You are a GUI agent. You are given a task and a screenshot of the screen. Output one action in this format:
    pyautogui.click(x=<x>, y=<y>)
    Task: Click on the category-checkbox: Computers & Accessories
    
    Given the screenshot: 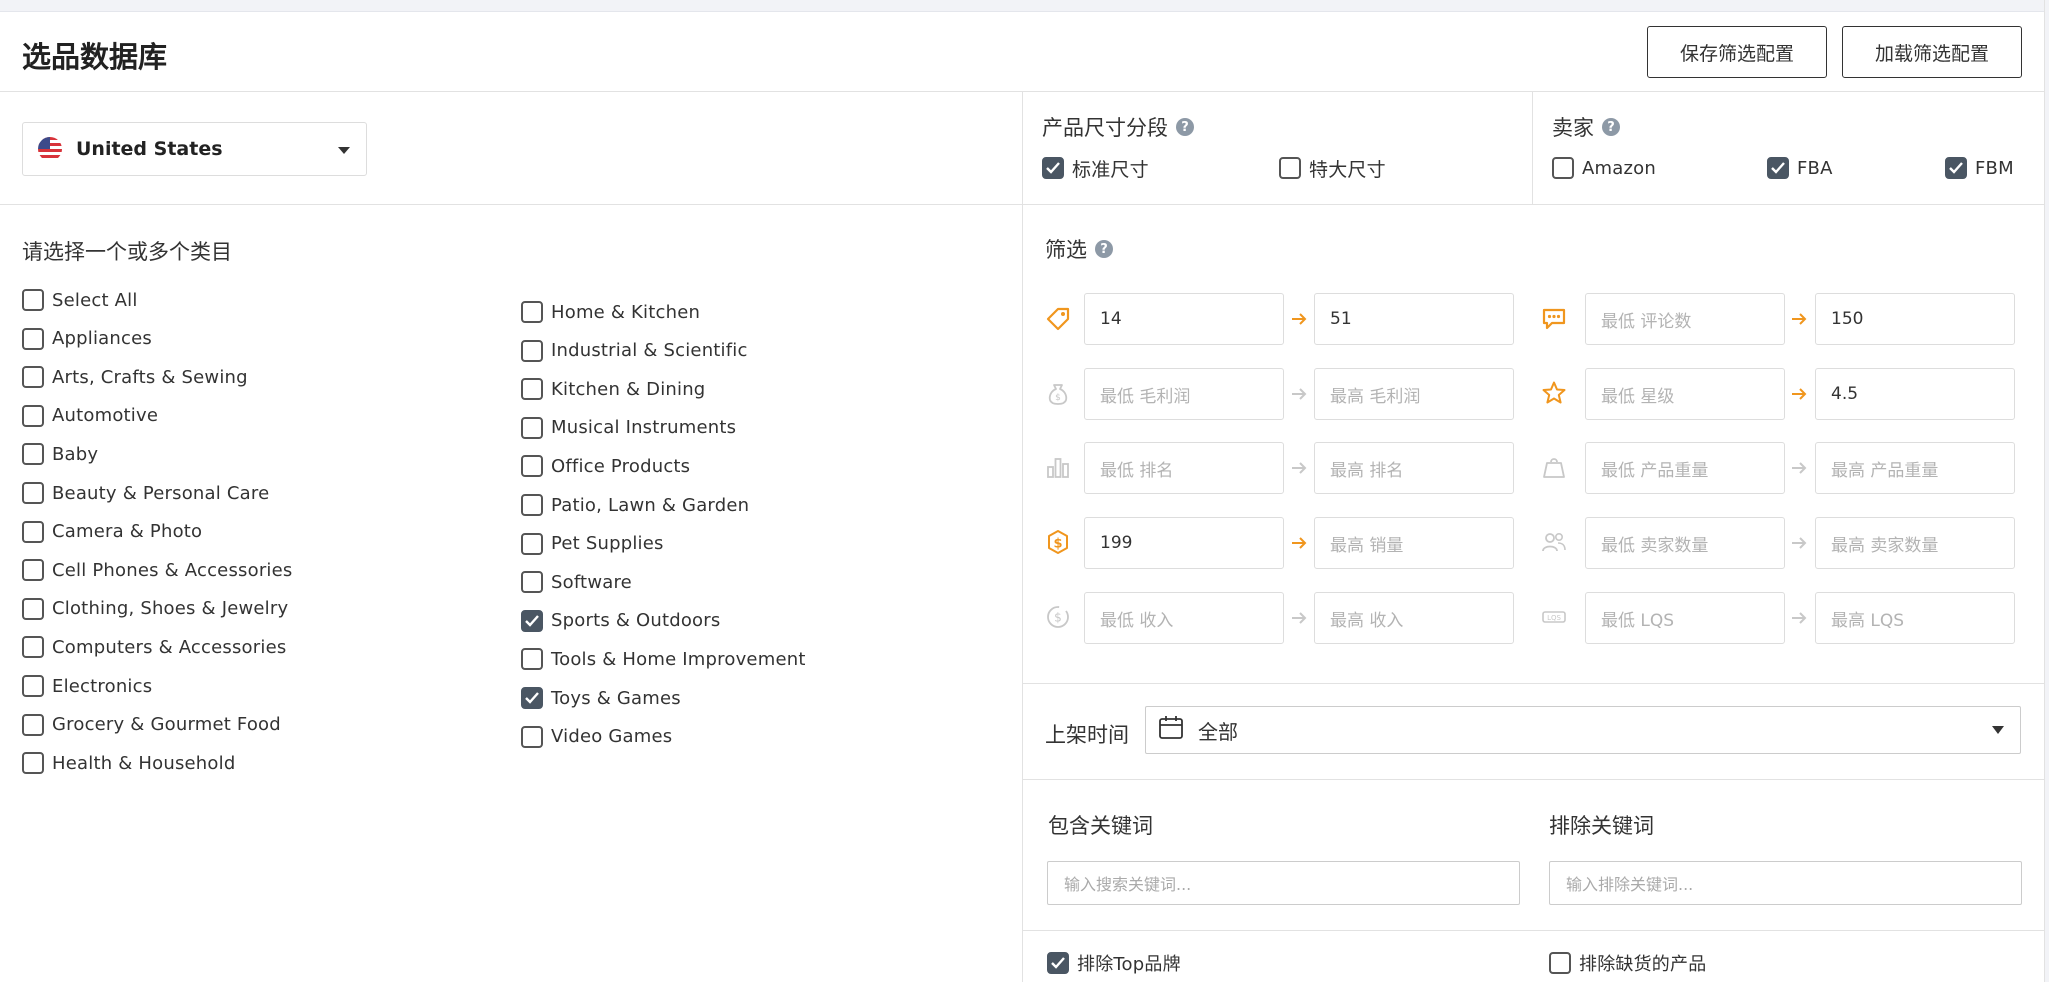 What is the action you would take?
    pyautogui.click(x=154, y=647)
    